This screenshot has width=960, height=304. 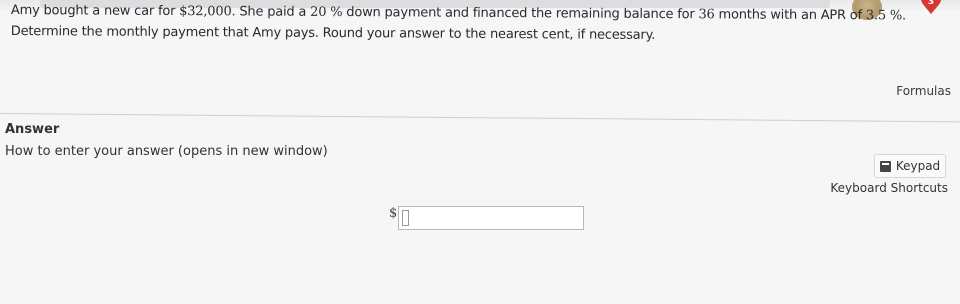 What do you see at coordinates (326, 12) in the screenshot?
I see `down-payment-percent: 20 %` at bounding box center [326, 12].